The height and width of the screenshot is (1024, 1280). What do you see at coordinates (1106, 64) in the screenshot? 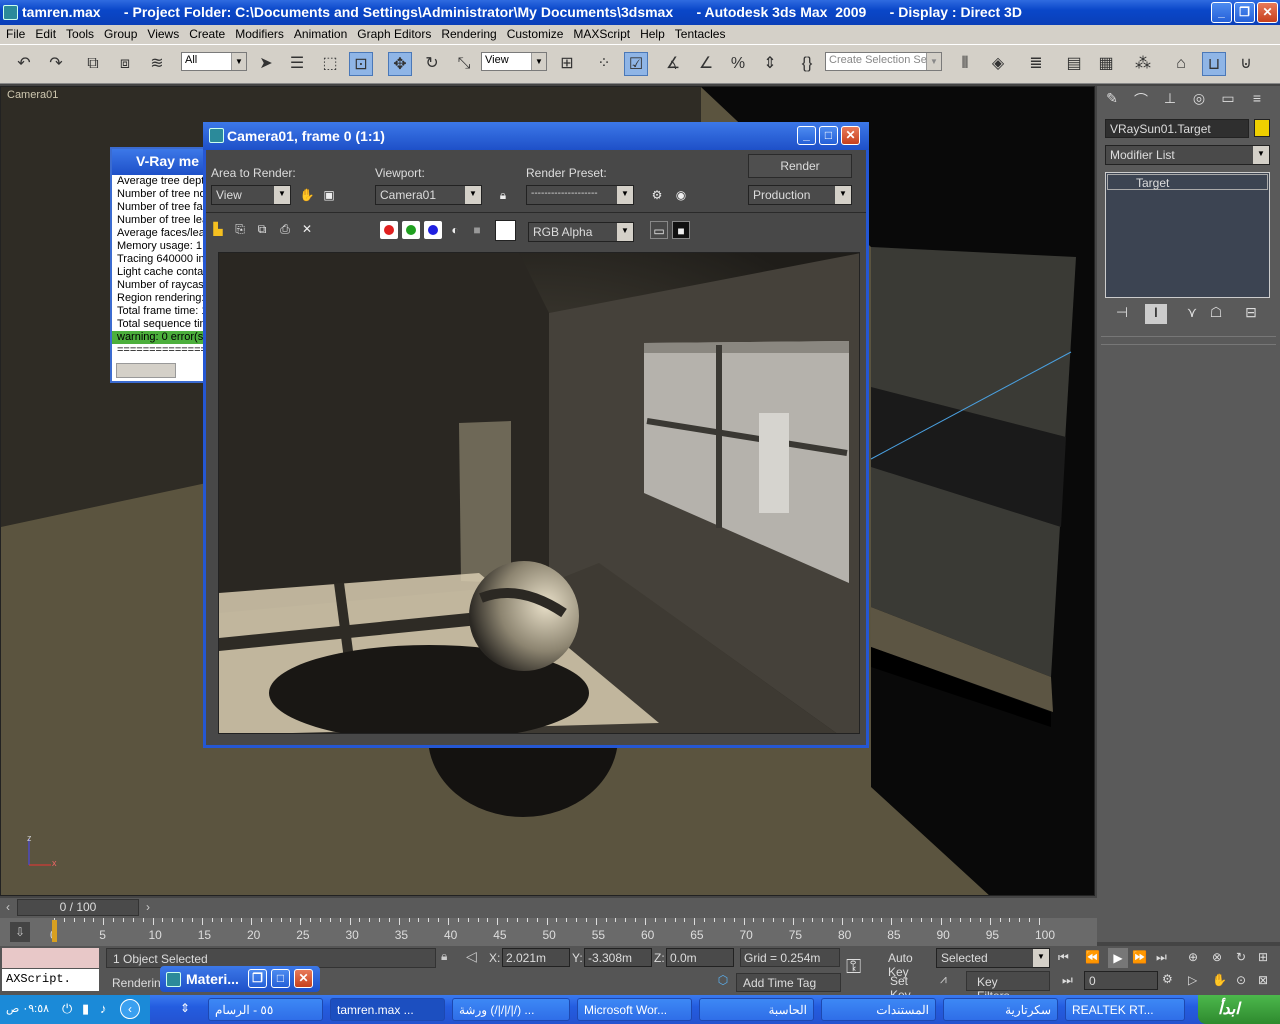
I see `schematic-view-icon: ▦` at bounding box center [1106, 64].